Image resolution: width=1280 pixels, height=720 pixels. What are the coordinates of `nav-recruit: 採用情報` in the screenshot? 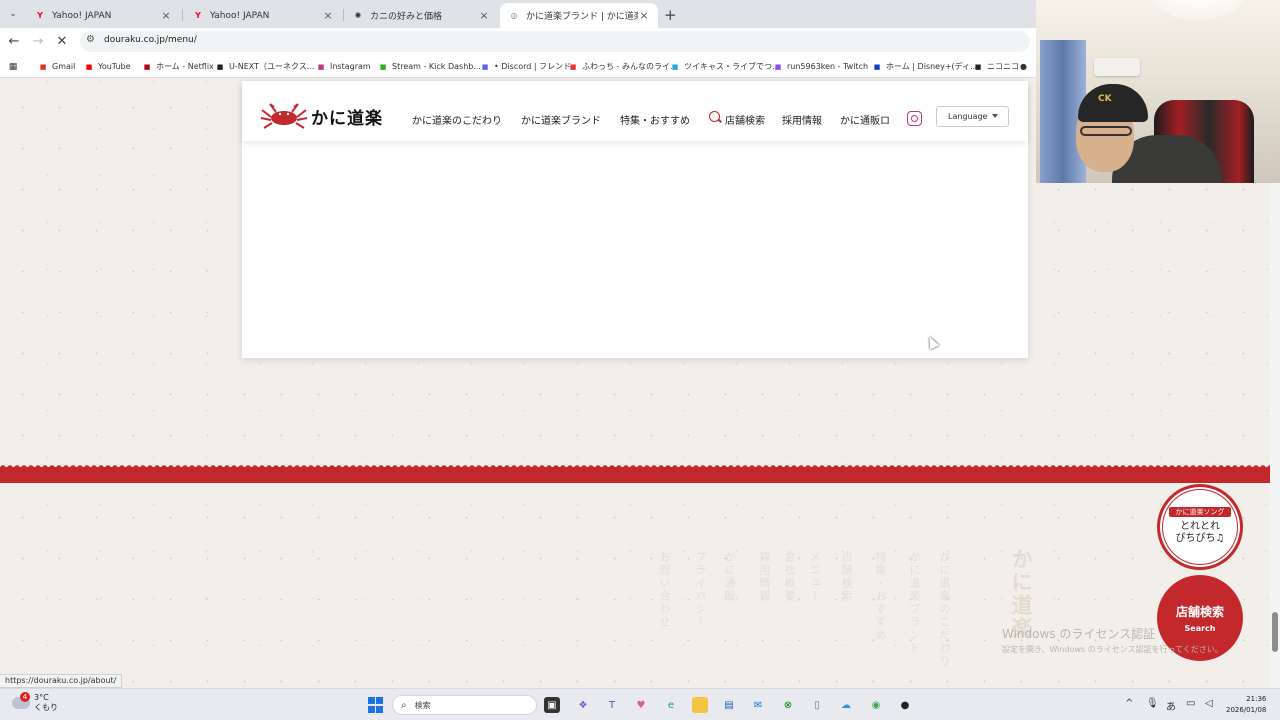 It's located at (802, 119).